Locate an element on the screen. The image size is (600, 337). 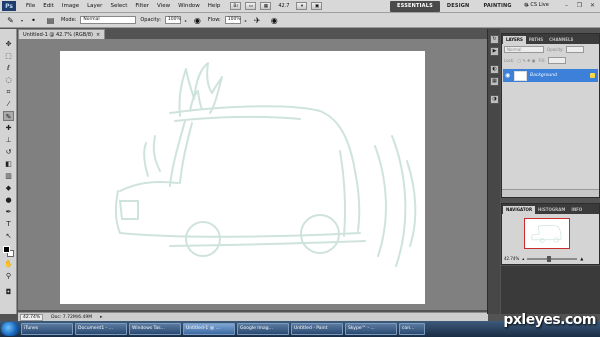
hand-tool-icon: ✋ is located at coordinates (8, 264).